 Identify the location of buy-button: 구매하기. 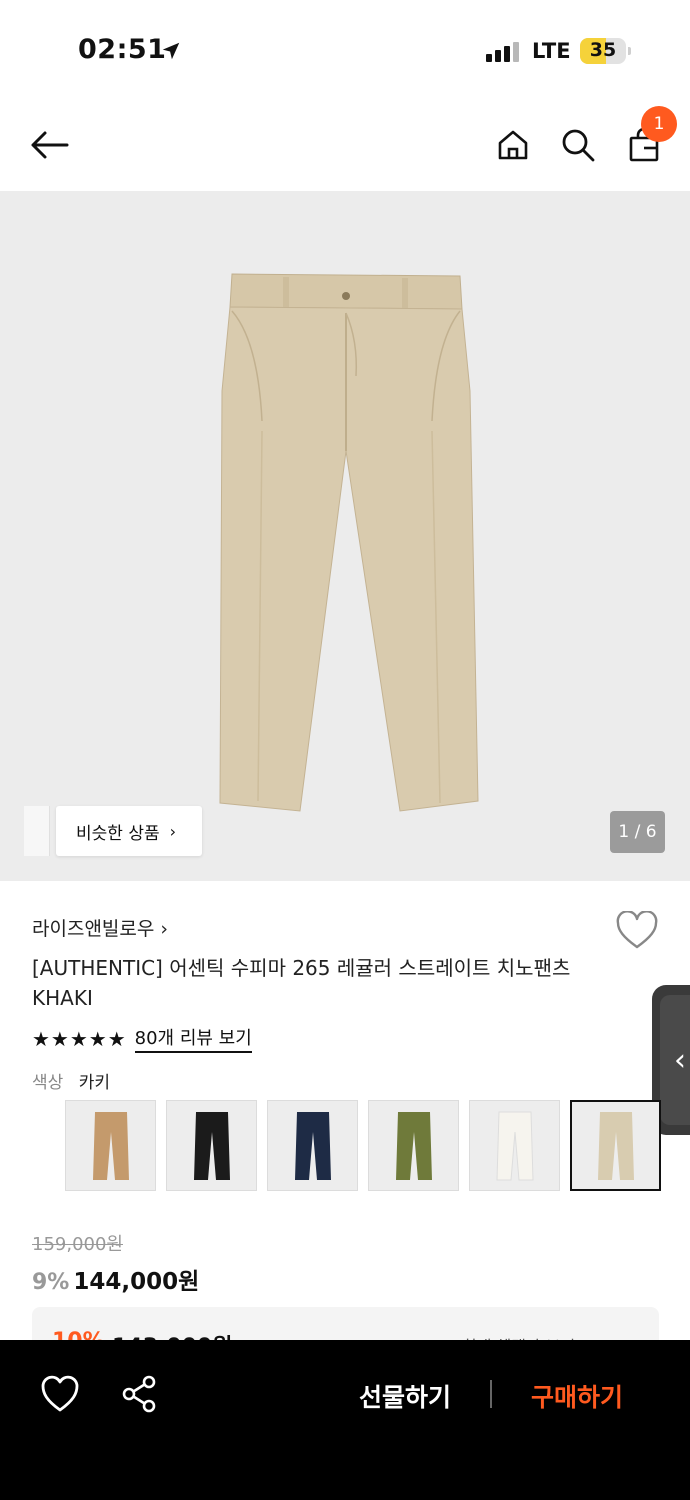
(577, 1396).